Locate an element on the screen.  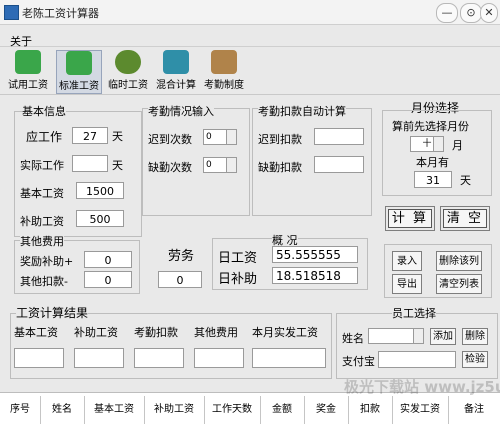
check-button: 检验 is located at coordinates (475, 359).